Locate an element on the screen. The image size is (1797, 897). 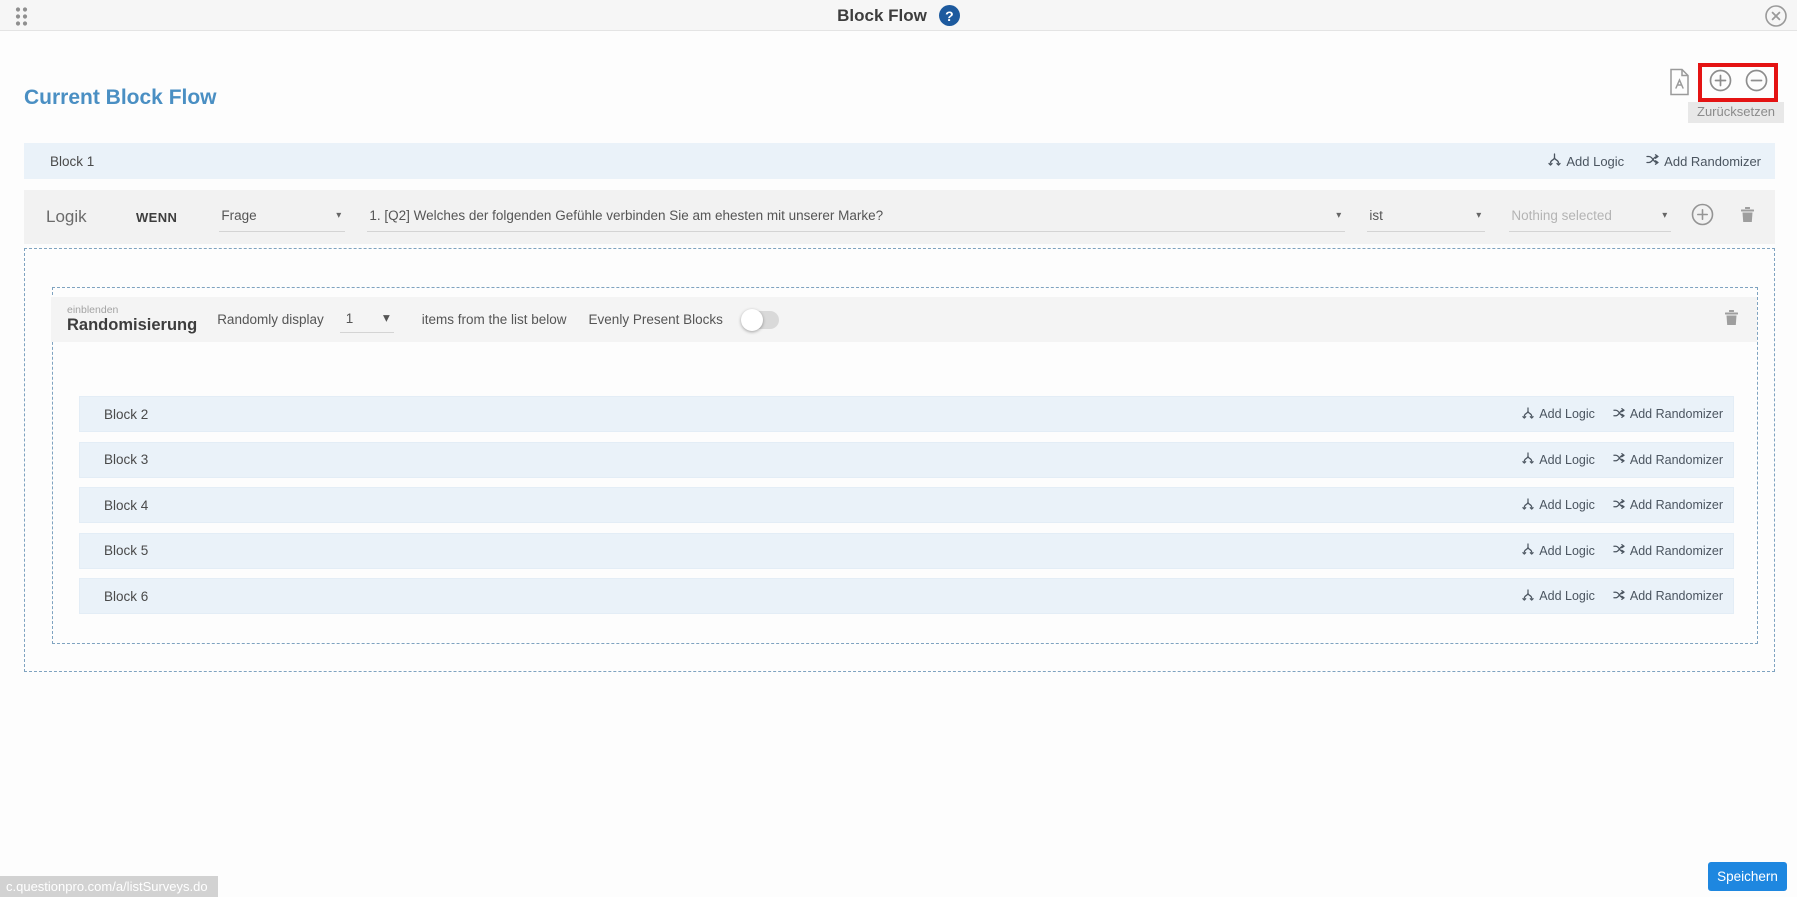
add-condition-icon is located at coordinates (1702, 217).